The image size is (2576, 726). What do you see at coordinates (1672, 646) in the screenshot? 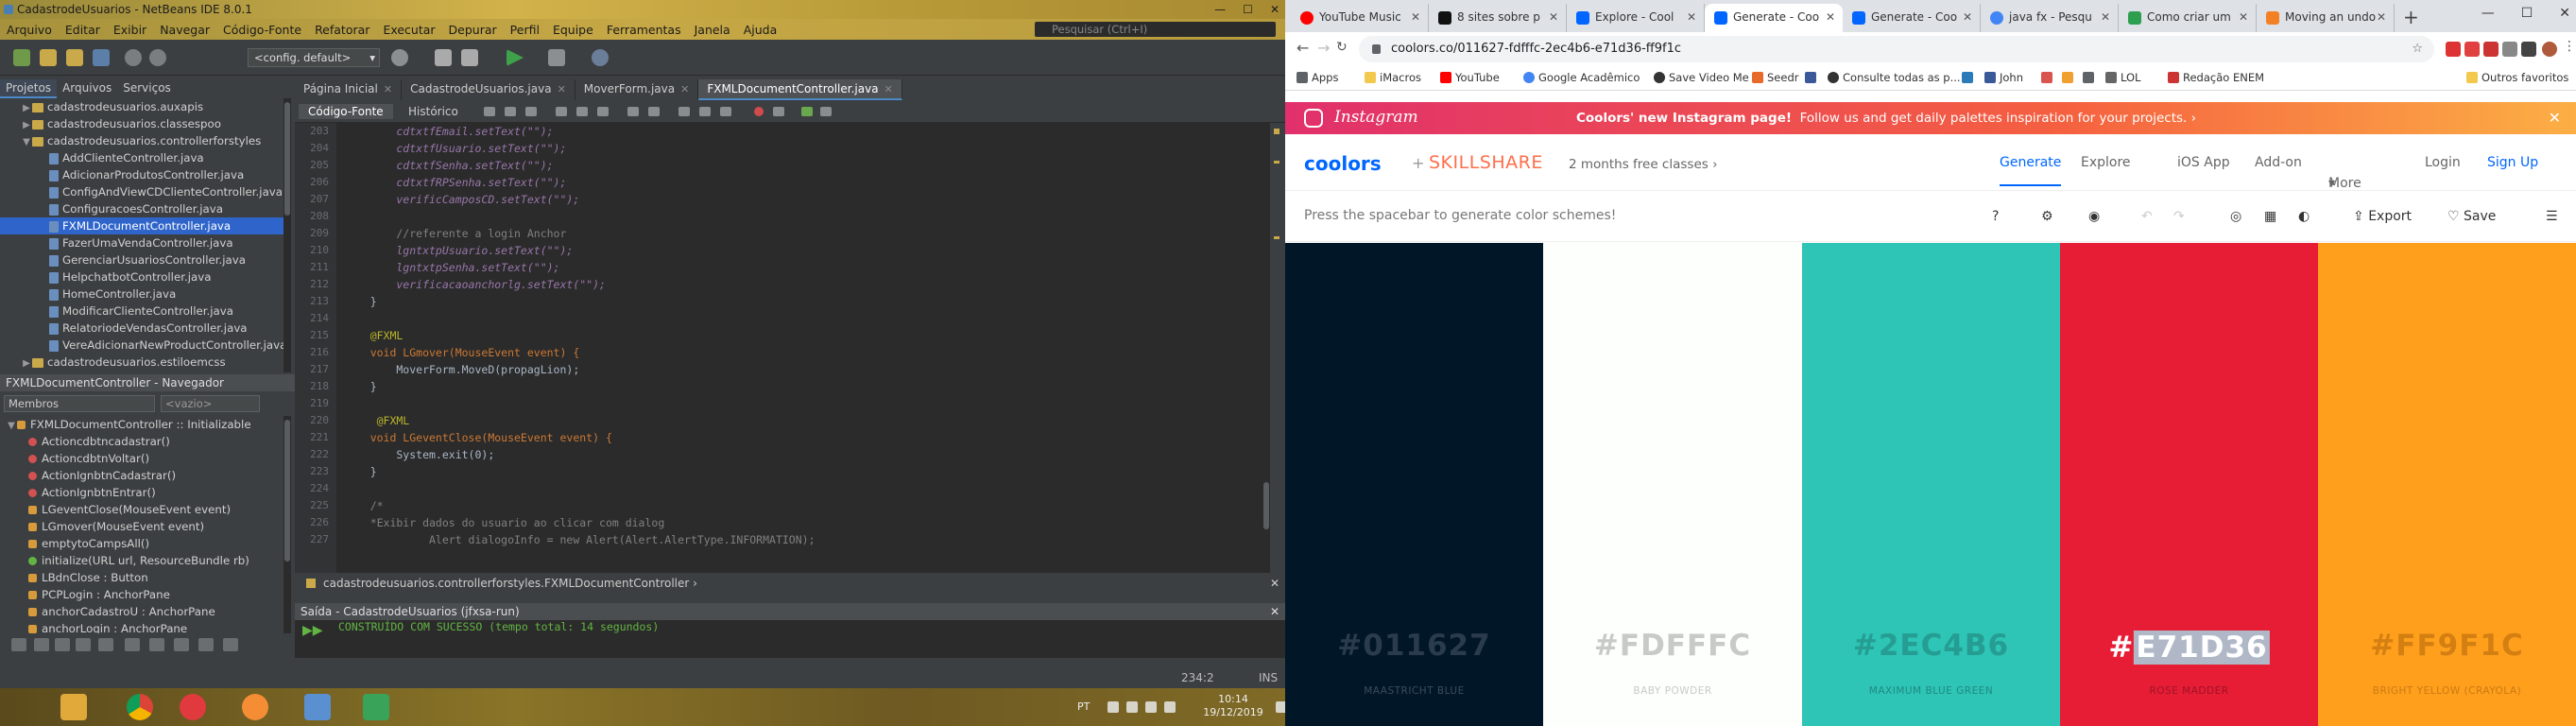
I see `hex-code: #FDFFFC` at bounding box center [1672, 646].